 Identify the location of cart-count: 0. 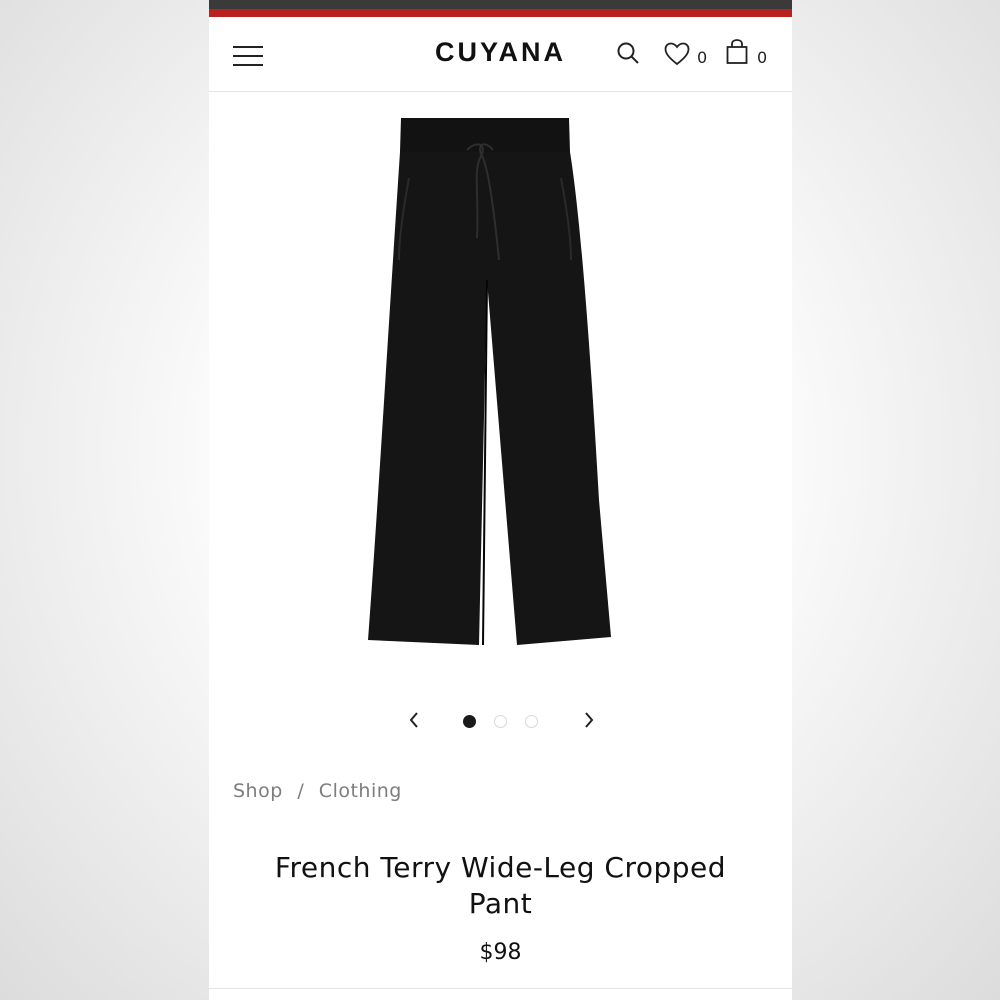
(762, 57).